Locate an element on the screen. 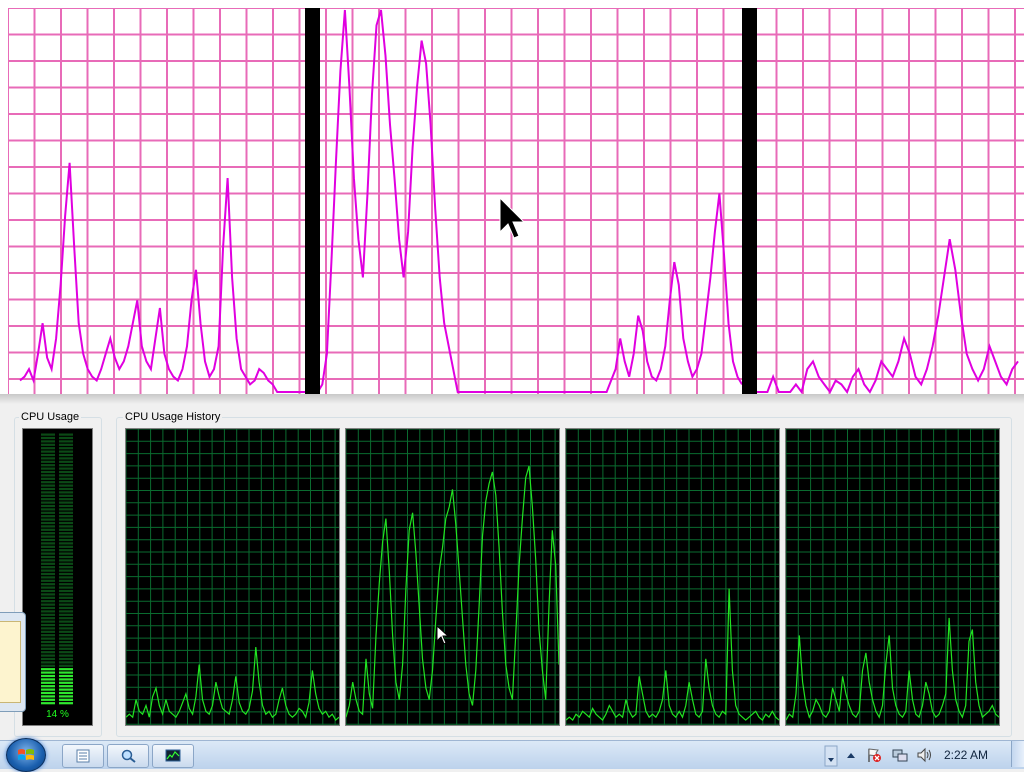  core-2-chart is located at coordinates (672, 577).